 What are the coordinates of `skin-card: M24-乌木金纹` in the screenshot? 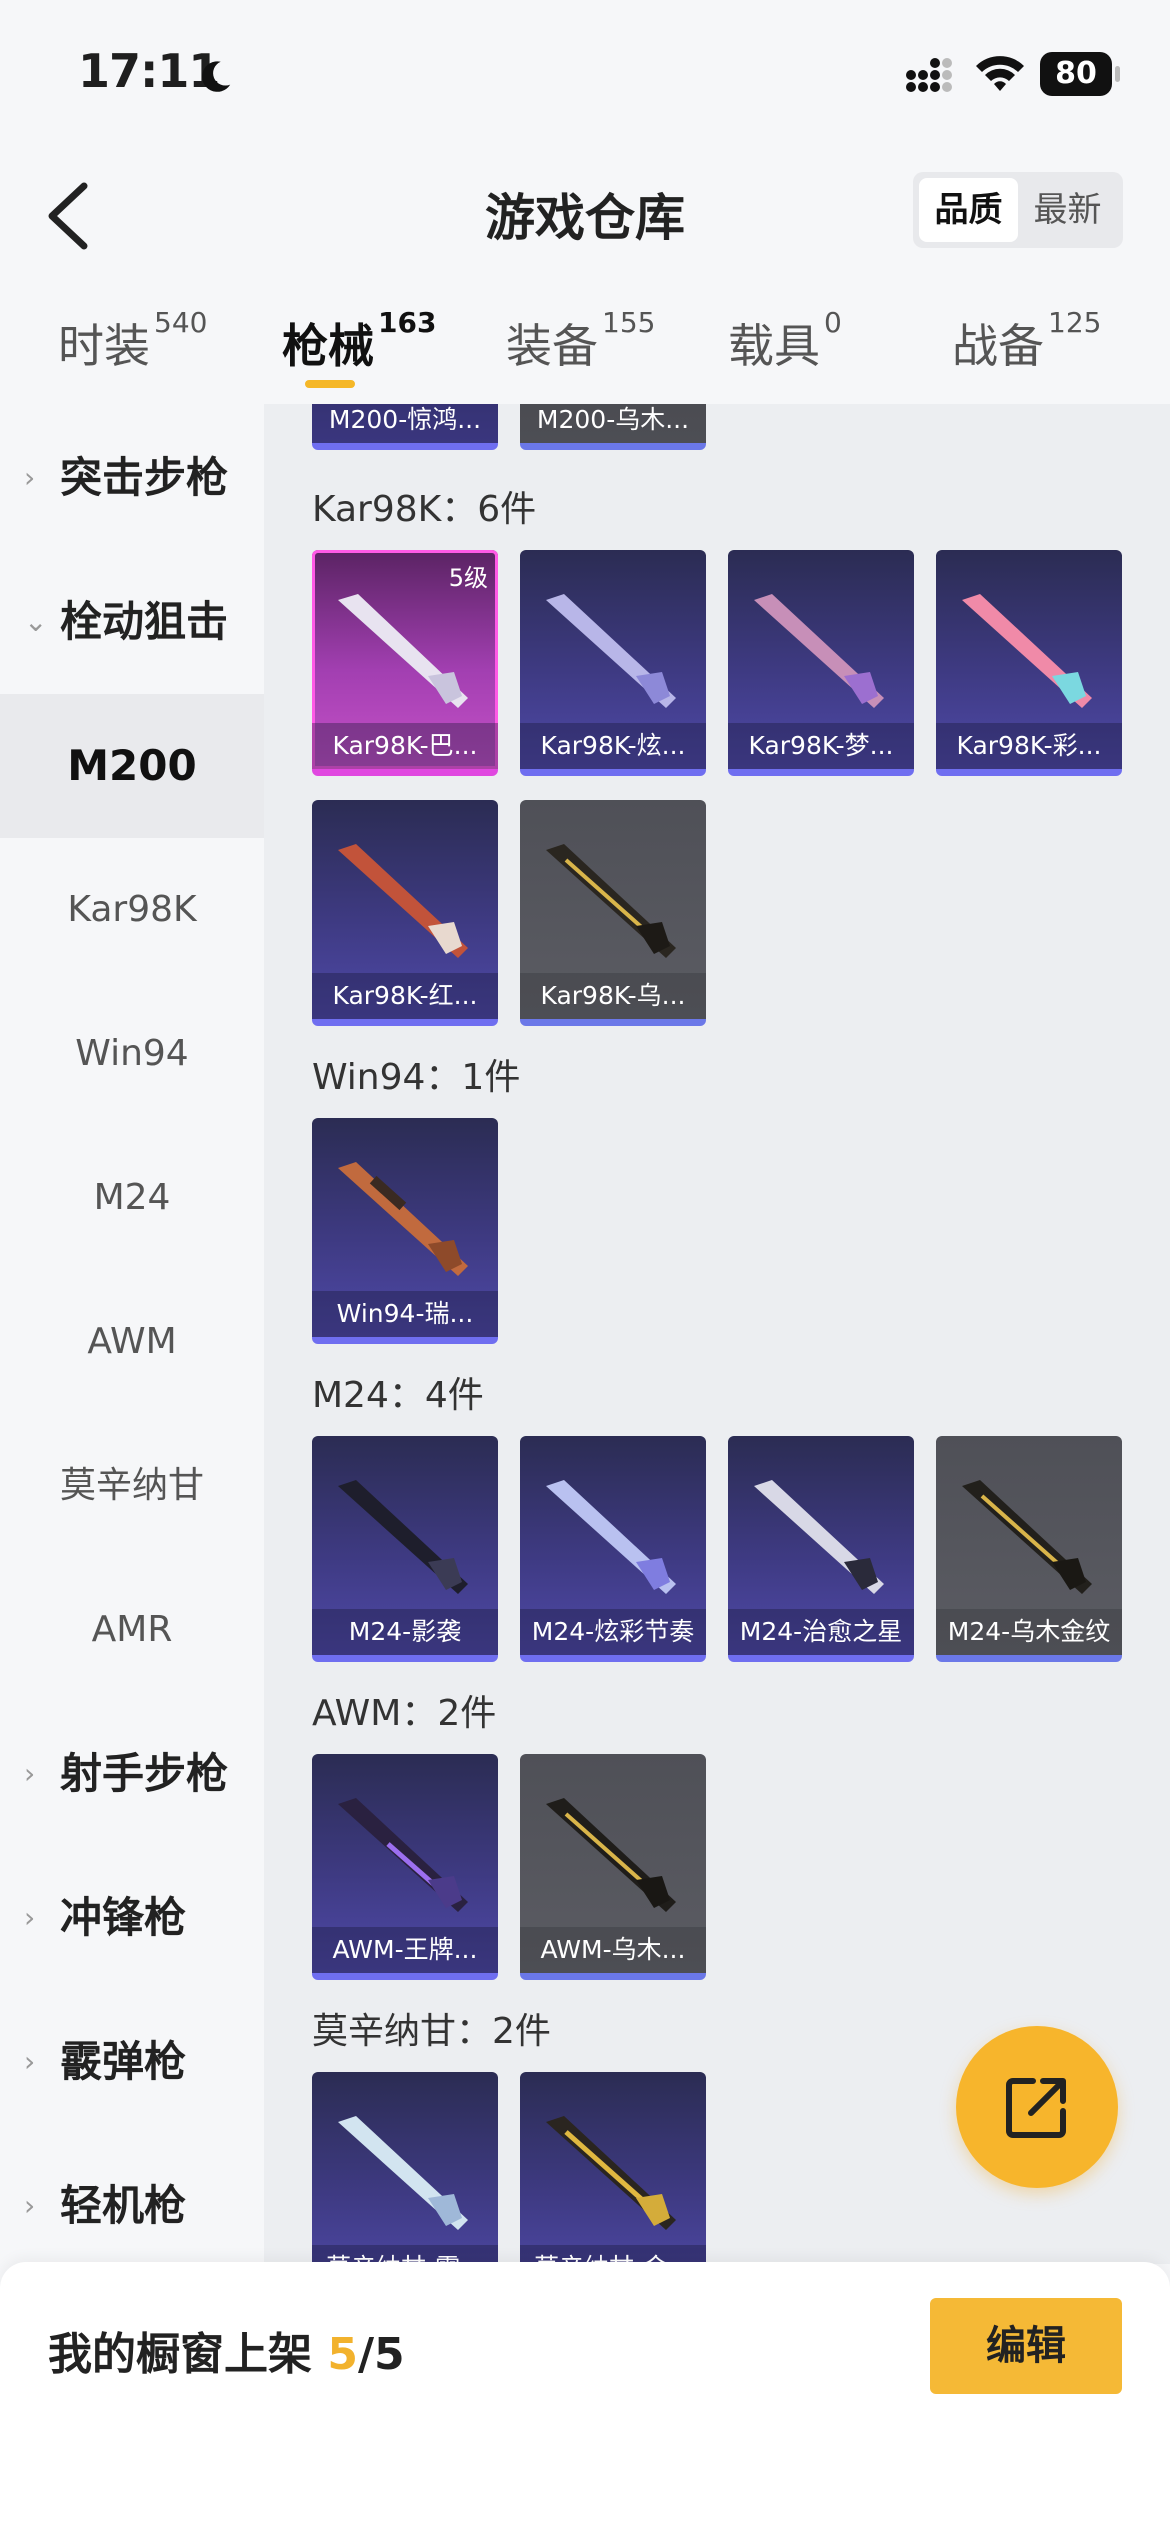 It's located at (1029, 1549).